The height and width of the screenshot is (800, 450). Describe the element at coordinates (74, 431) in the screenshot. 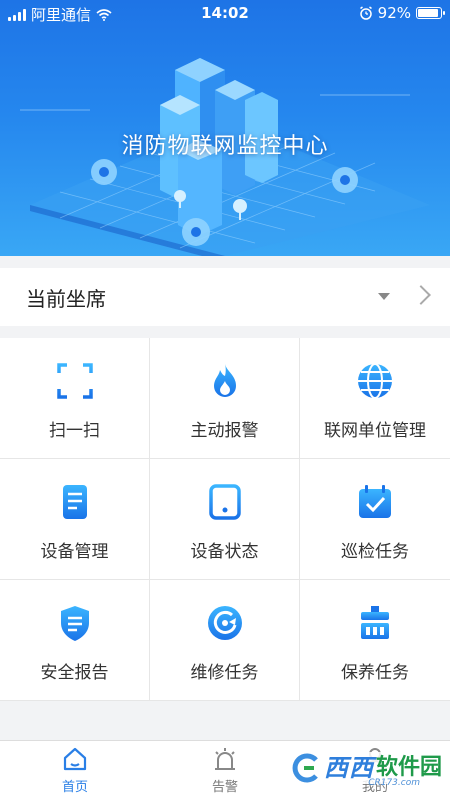

I see `grid-item-label: 扫一扫` at that location.